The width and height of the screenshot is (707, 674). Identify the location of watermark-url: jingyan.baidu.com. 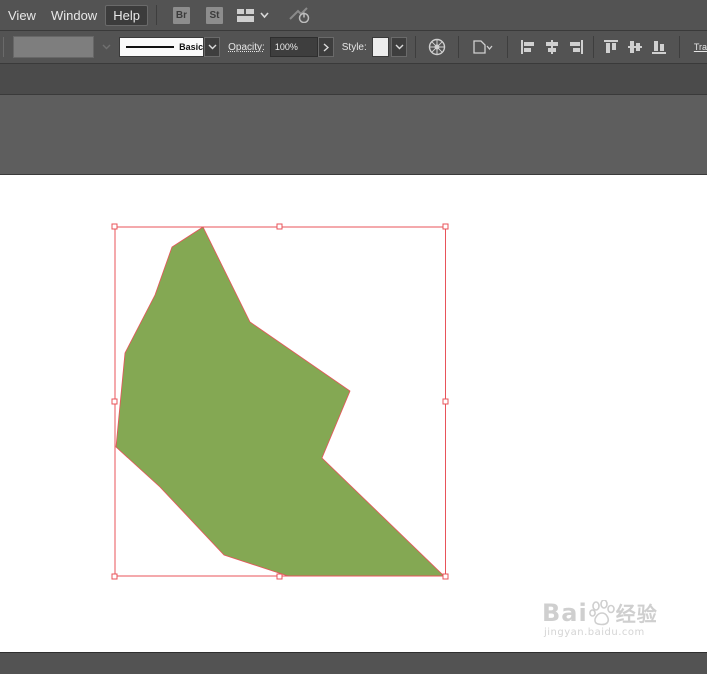
(594, 632).